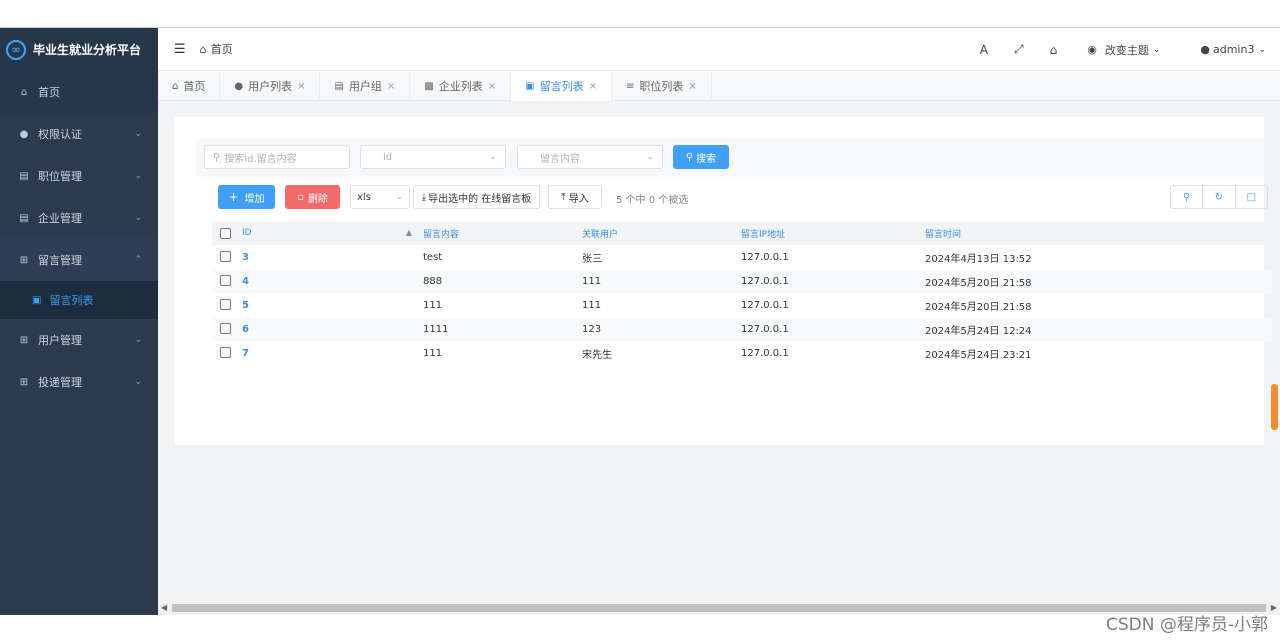 Image resolution: width=1280 pixels, height=640 pixels. Describe the element at coordinates (1274, 407) in the screenshot. I see `vertical-scroll-thumb` at that location.